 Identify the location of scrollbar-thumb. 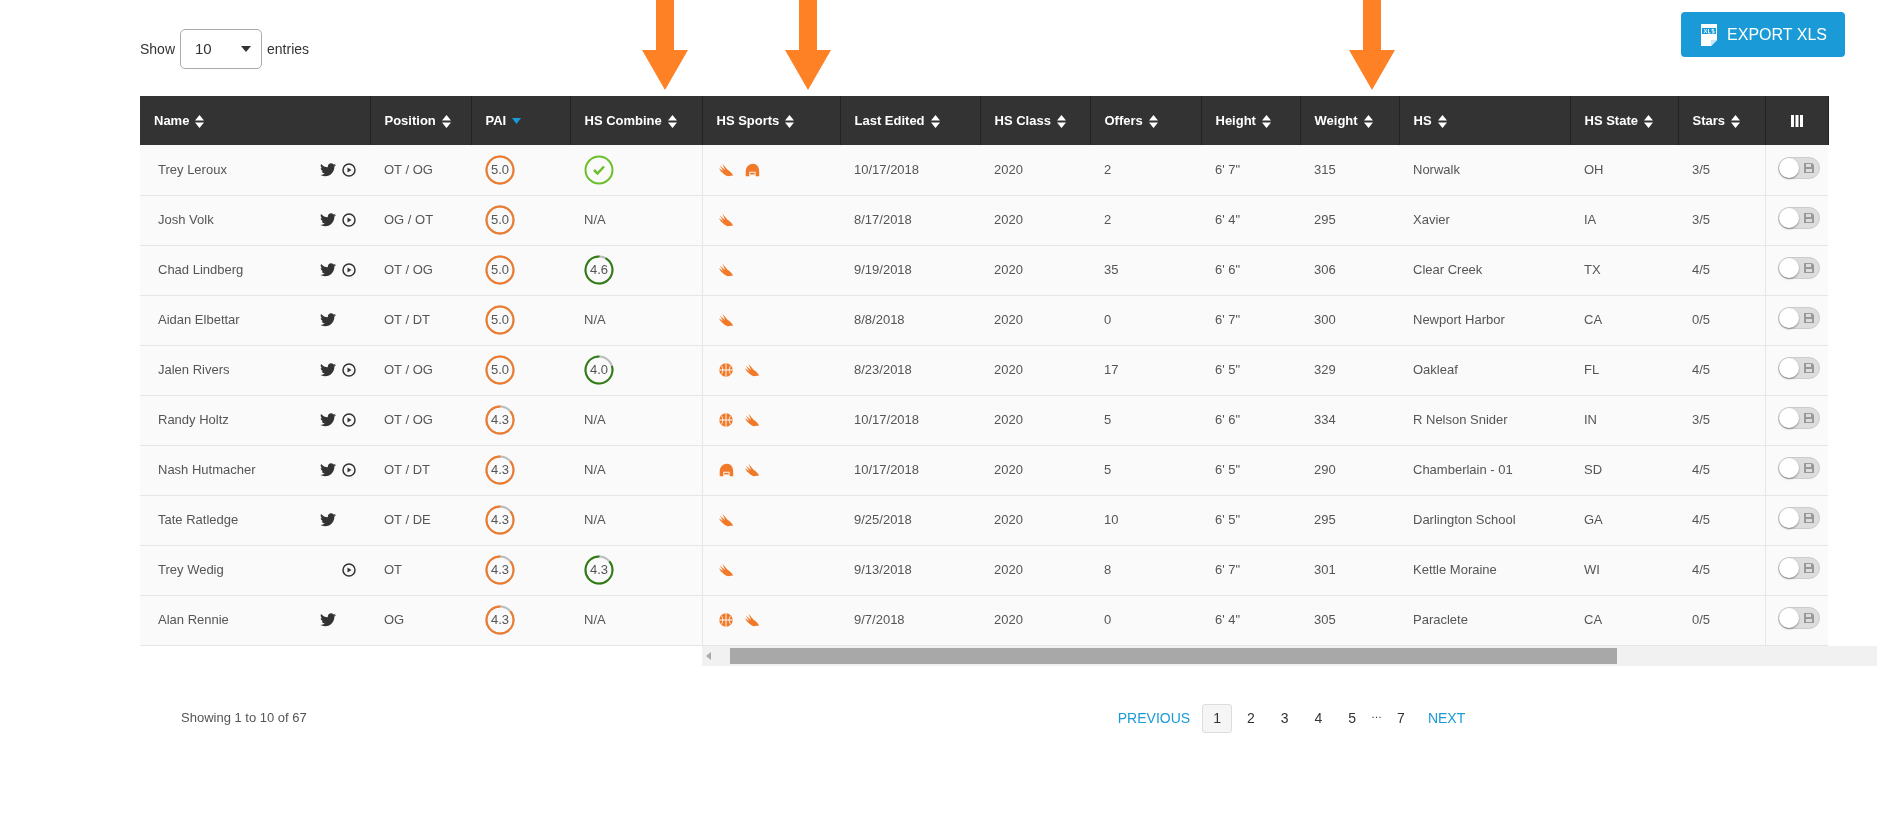
(1173, 655).